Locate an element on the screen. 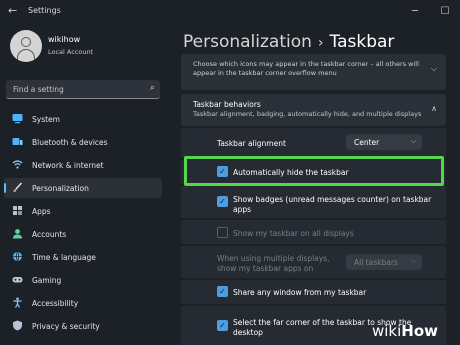  avatar-shoulders-shape is located at coordinates (26, 55).